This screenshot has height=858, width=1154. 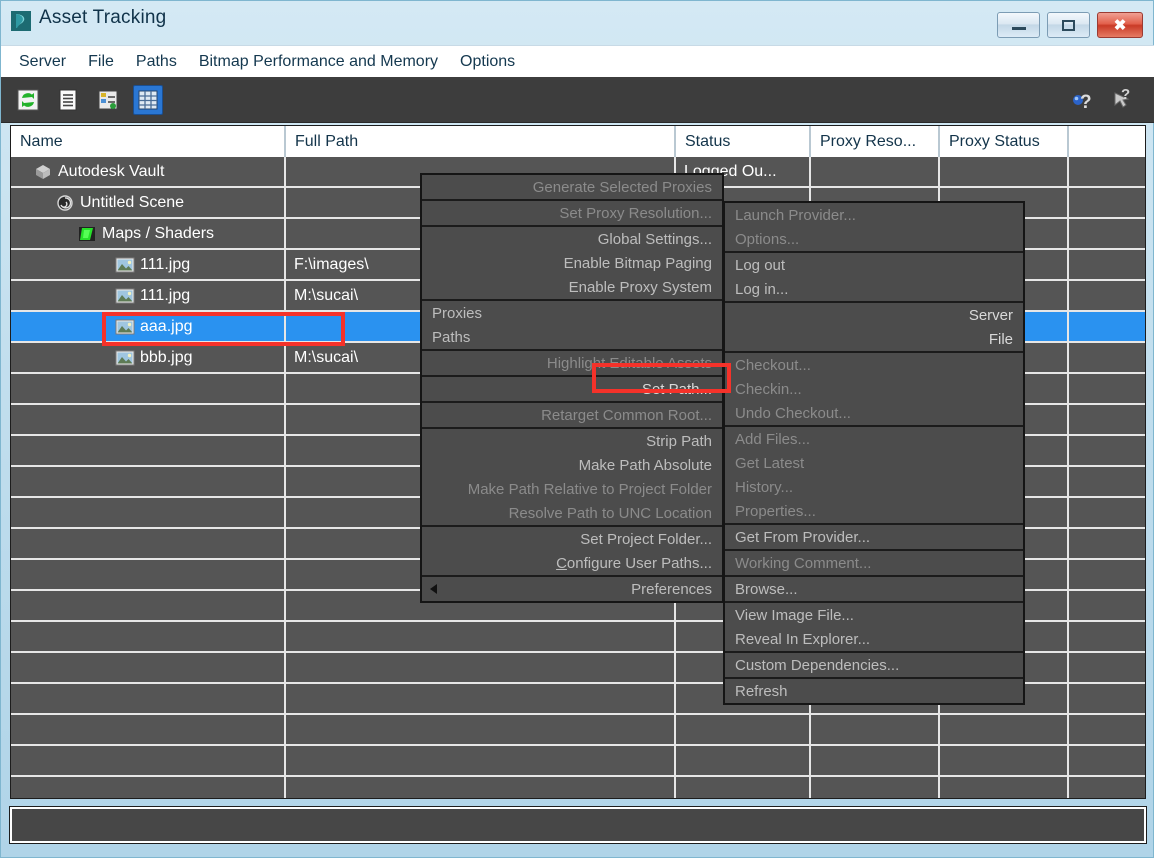 What do you see at coordinates (874, 691) in the screenshot?
I see `menu-item-refresh: Refresh` at bounding box center [874, 691].